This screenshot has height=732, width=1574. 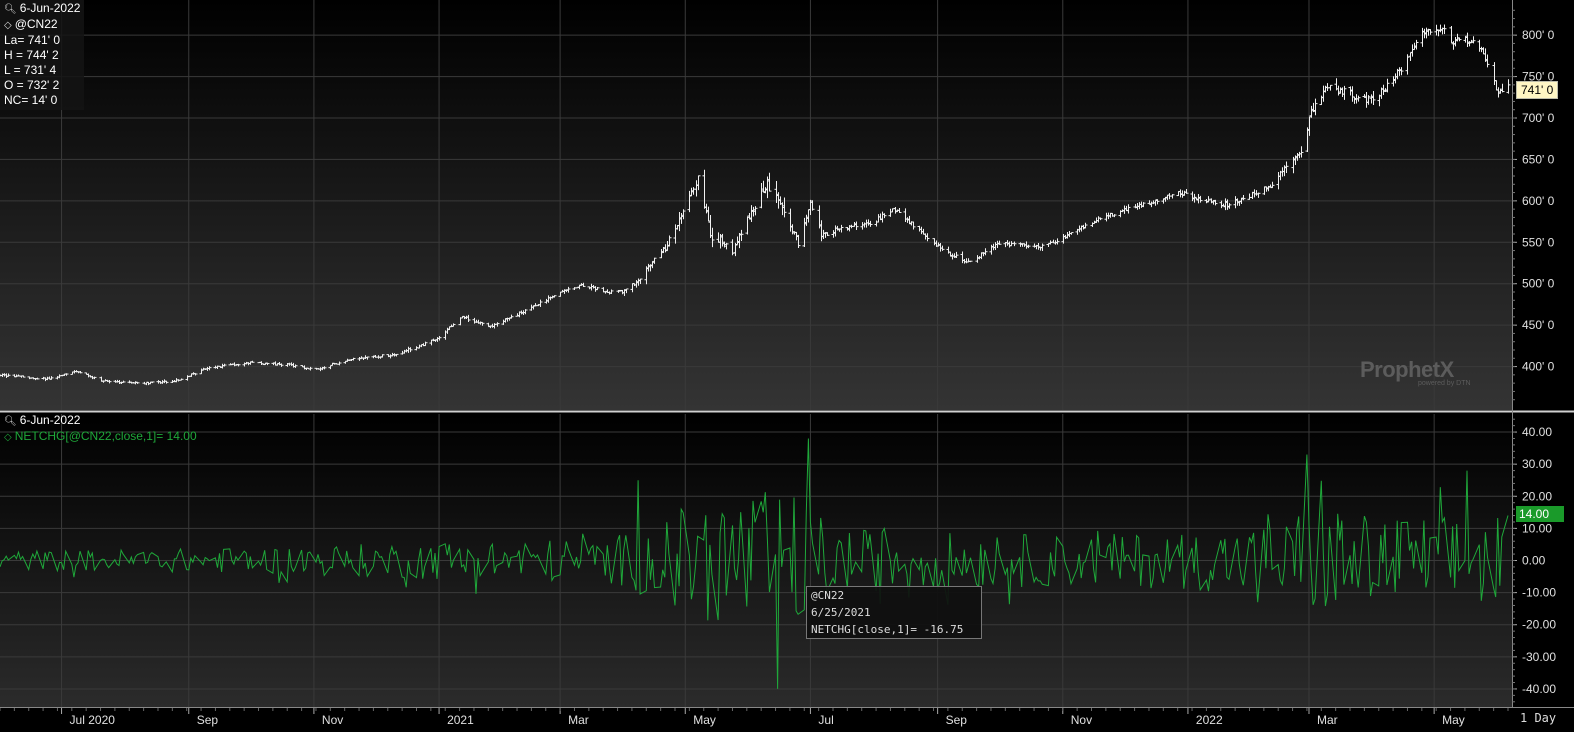 I want to click on high-value: H = 744' 2, so click(x=31, y=55).